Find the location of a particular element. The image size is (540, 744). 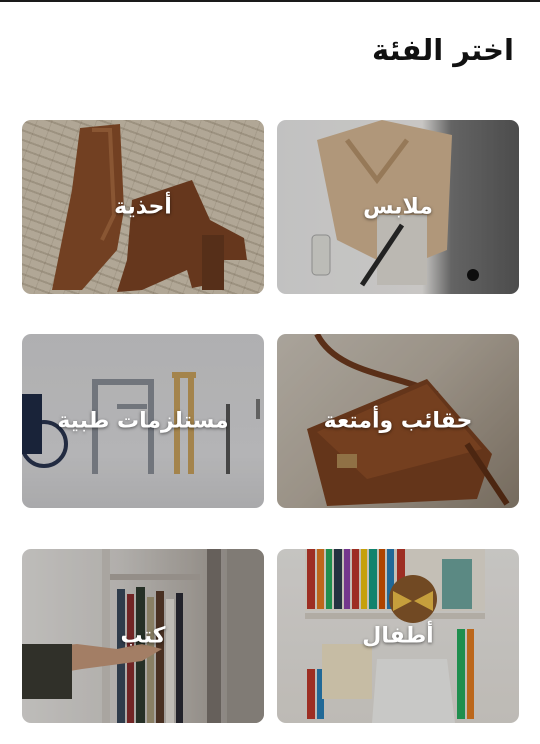

category-label: أحذية is located at coordinates (143, 207).